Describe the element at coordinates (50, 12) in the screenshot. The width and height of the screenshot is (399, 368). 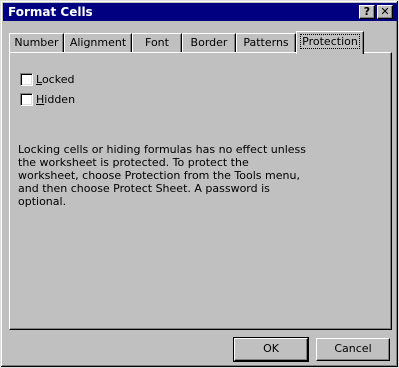
I see `dialog-title: Format Cells` at that location.